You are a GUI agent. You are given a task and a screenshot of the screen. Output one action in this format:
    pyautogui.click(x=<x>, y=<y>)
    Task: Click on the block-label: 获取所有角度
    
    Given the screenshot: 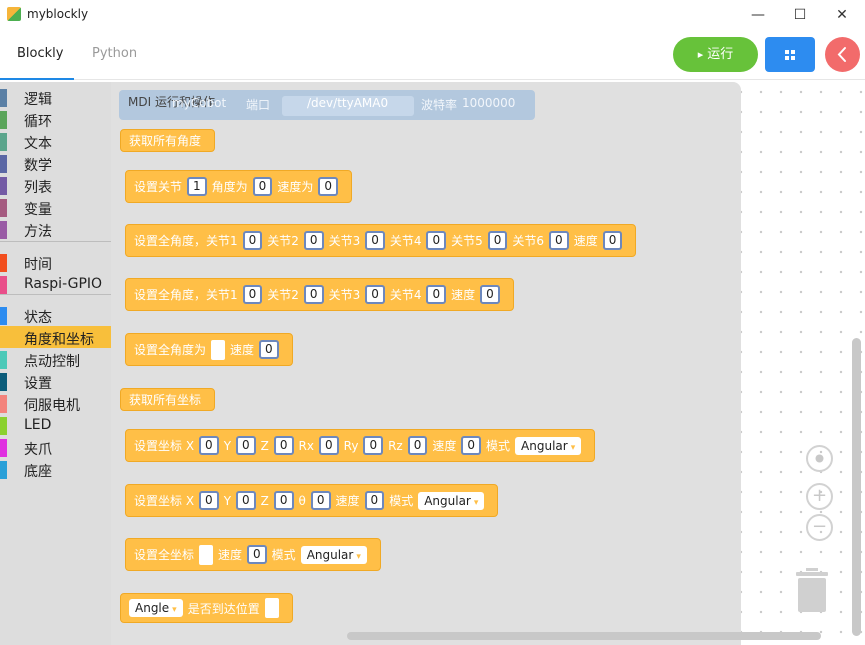 What is the action you would take?
    pyautogui.click(x=165, y=141)
    